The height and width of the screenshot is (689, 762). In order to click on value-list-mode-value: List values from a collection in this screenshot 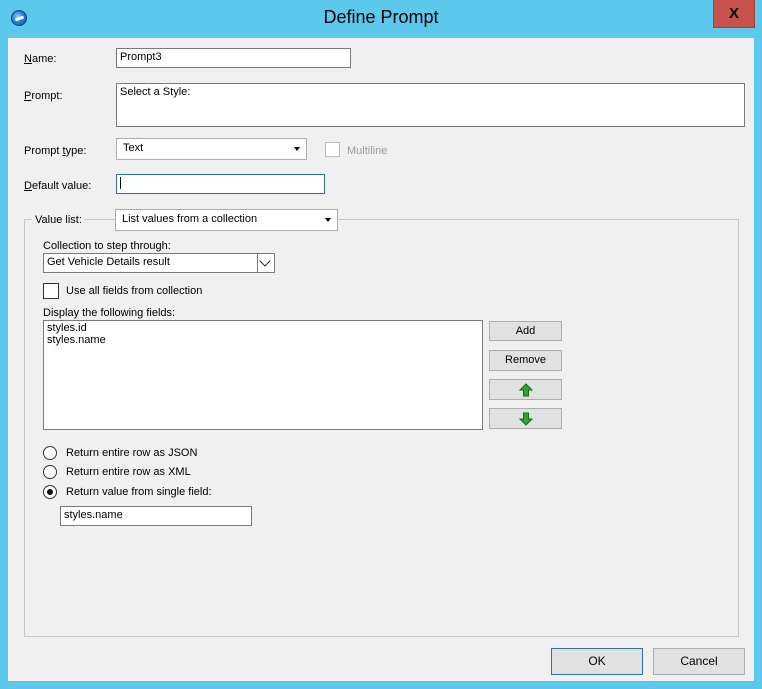, I will do `click(190, 219)`.